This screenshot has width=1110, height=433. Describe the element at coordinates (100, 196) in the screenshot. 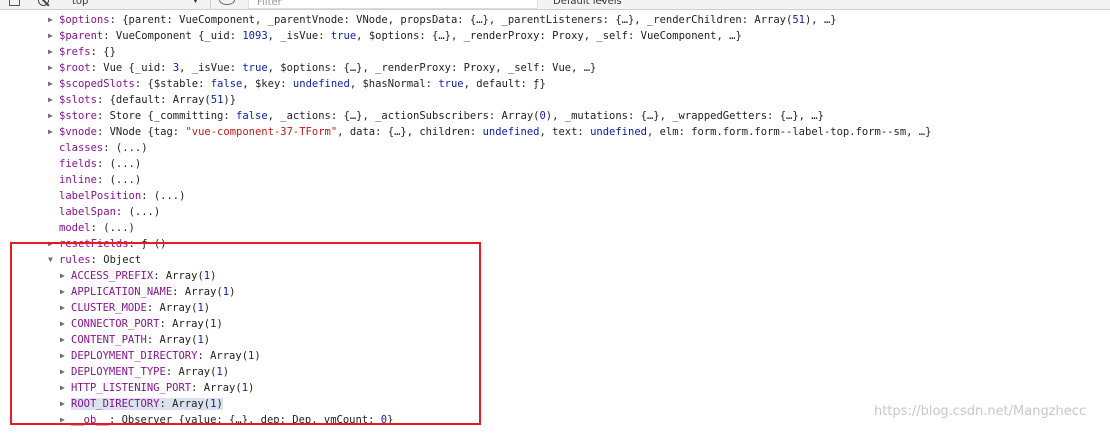

I see `property-key: labelPosition` at that location.